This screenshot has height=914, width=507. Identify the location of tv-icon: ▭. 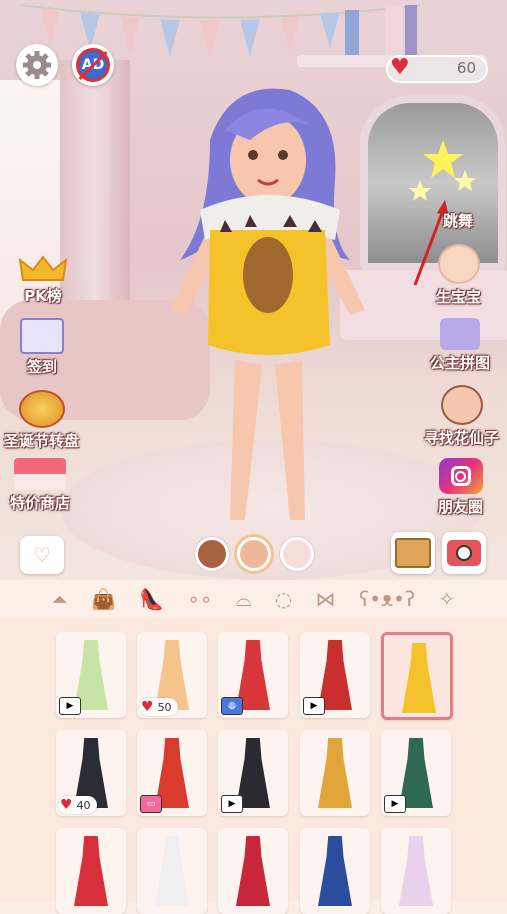
(151, 804).